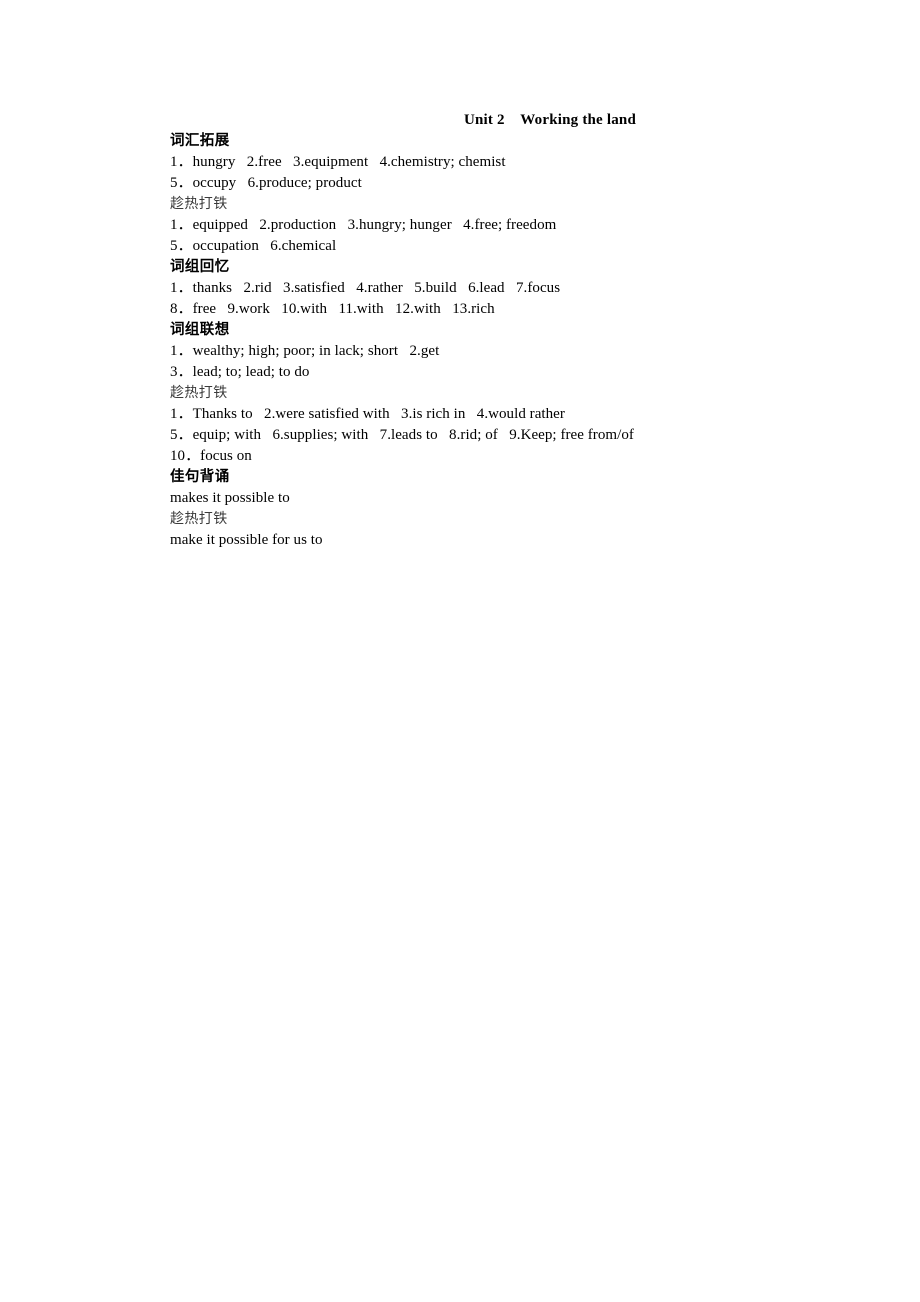 The height and width of the screenshot is (1302, 920). Describe the element at coordinates (266, 183) in the screenshot. I see `answer-line: 5．occupy 6.produce; product` at that location.